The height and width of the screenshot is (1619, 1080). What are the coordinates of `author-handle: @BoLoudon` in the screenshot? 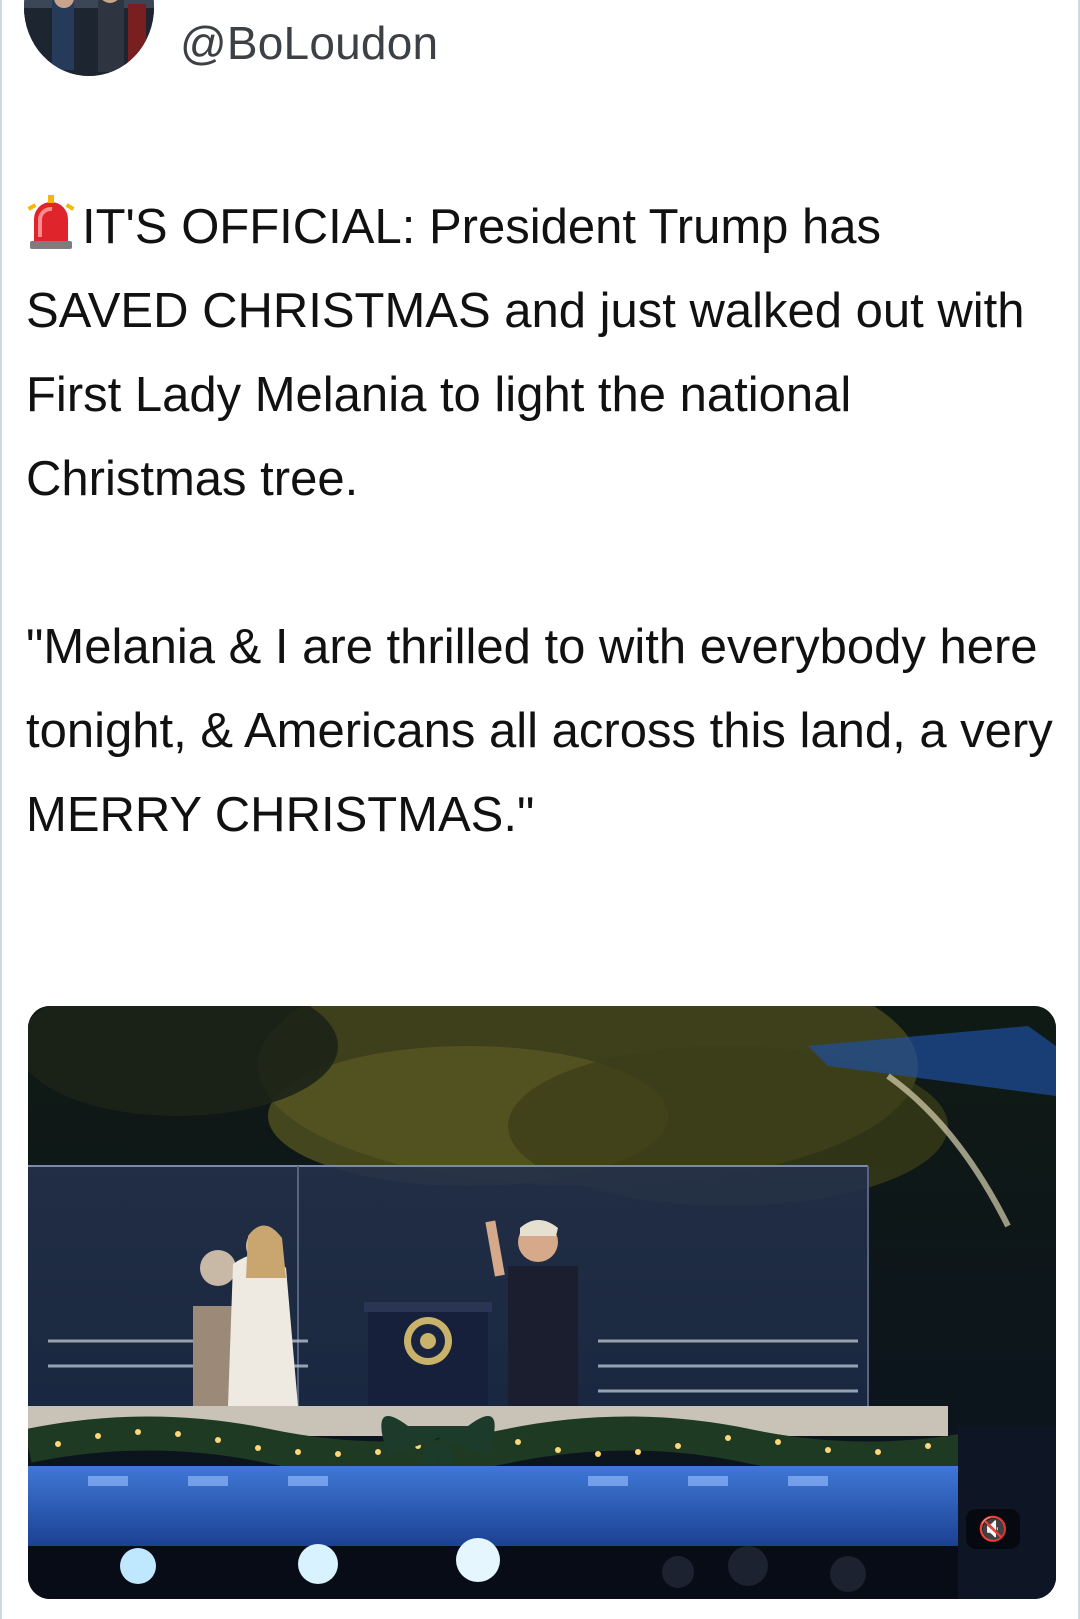 It's located at (309, 43).